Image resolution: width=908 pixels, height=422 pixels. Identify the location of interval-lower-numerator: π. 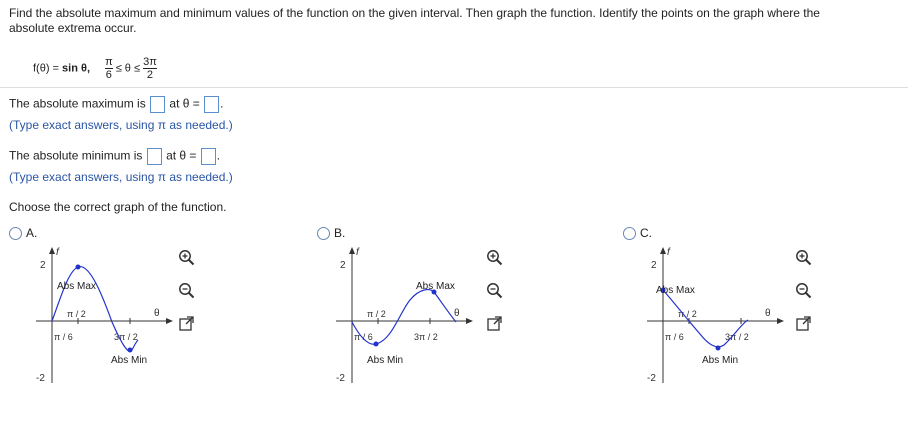
(109, 62).